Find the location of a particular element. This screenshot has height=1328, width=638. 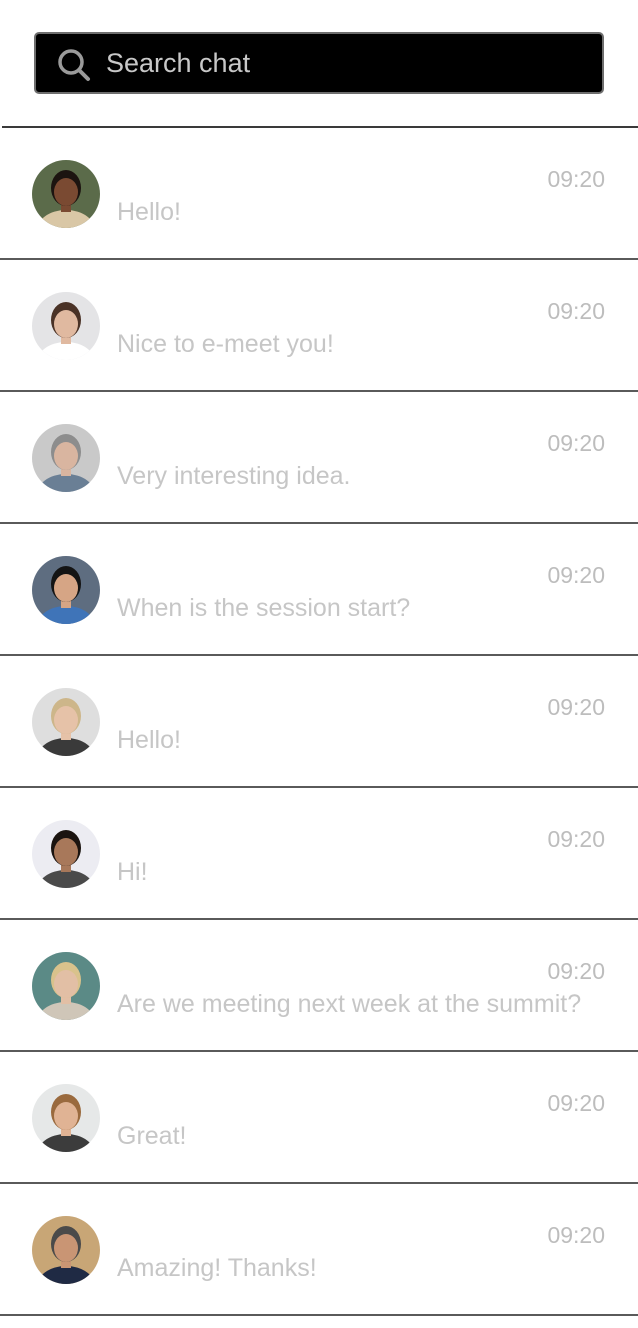

chat-list-item: 09:20 Amazing! Thanks! is located at coordinates (319, 1250).